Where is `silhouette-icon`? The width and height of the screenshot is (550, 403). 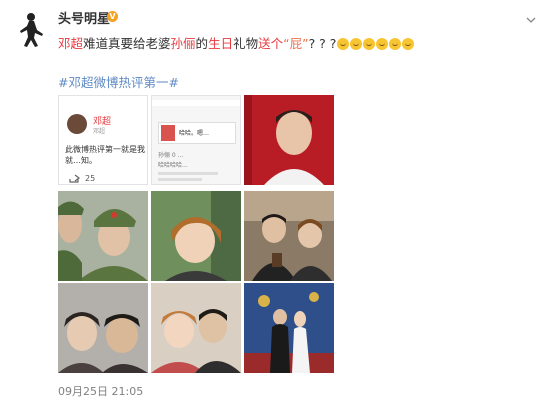
silhouette-icon is located at coordinates (31, 29).